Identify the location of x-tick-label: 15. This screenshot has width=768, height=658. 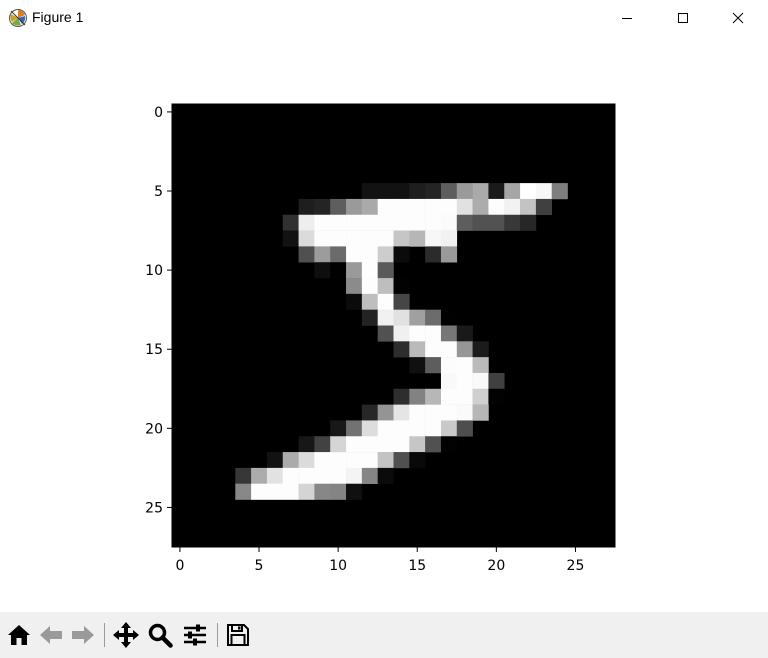
(417, 566).